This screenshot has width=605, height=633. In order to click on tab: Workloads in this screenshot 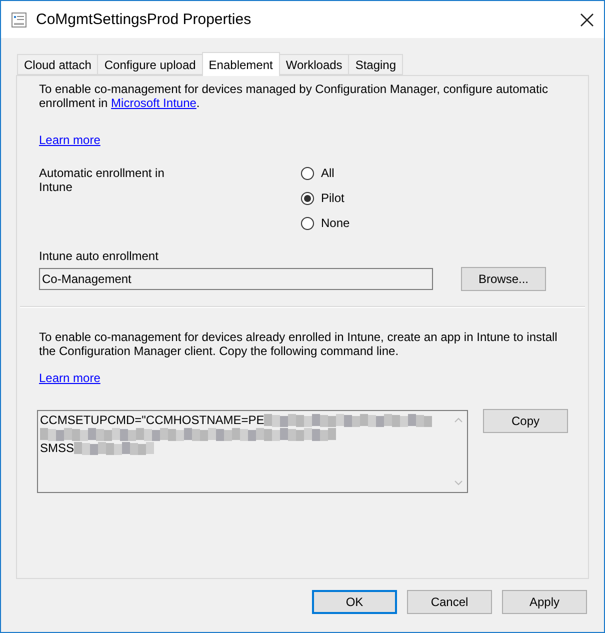, I will do `click(314, 64)`.